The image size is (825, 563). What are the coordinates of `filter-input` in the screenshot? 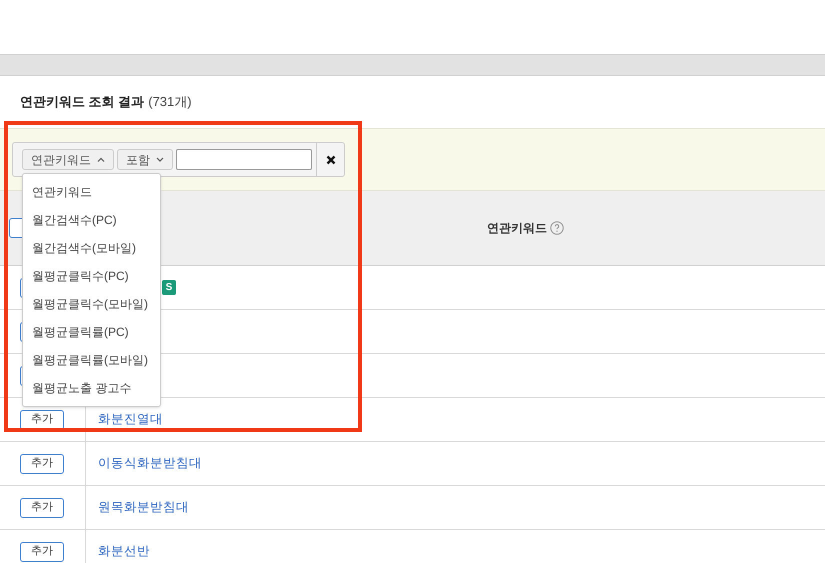 It's located at (244, 159).